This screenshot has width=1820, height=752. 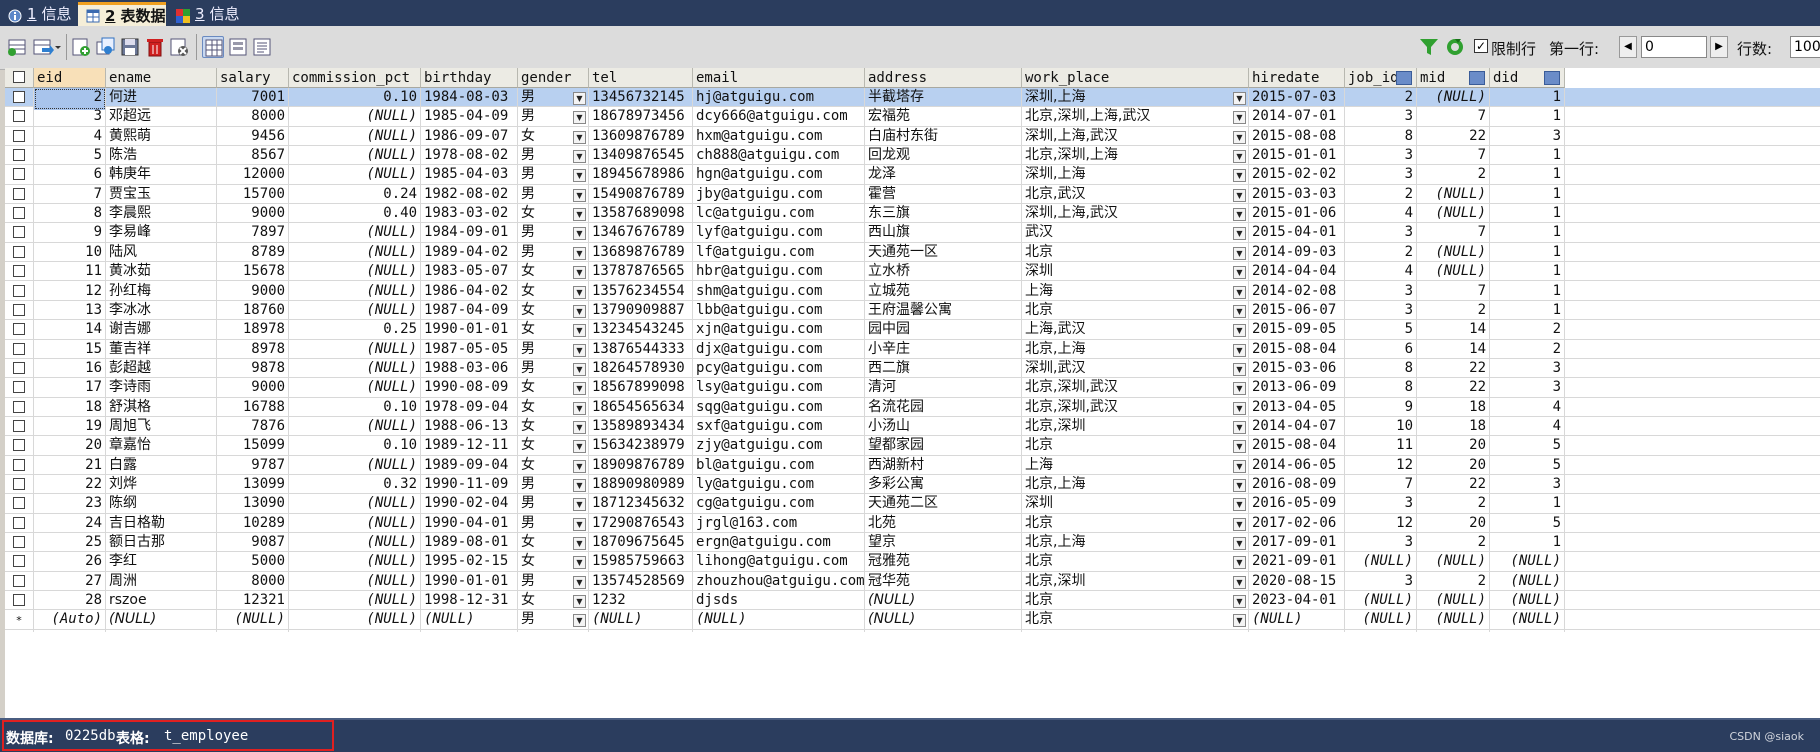 I want to click on cell-job-id: (NULL), so click(x=1381, y=621).